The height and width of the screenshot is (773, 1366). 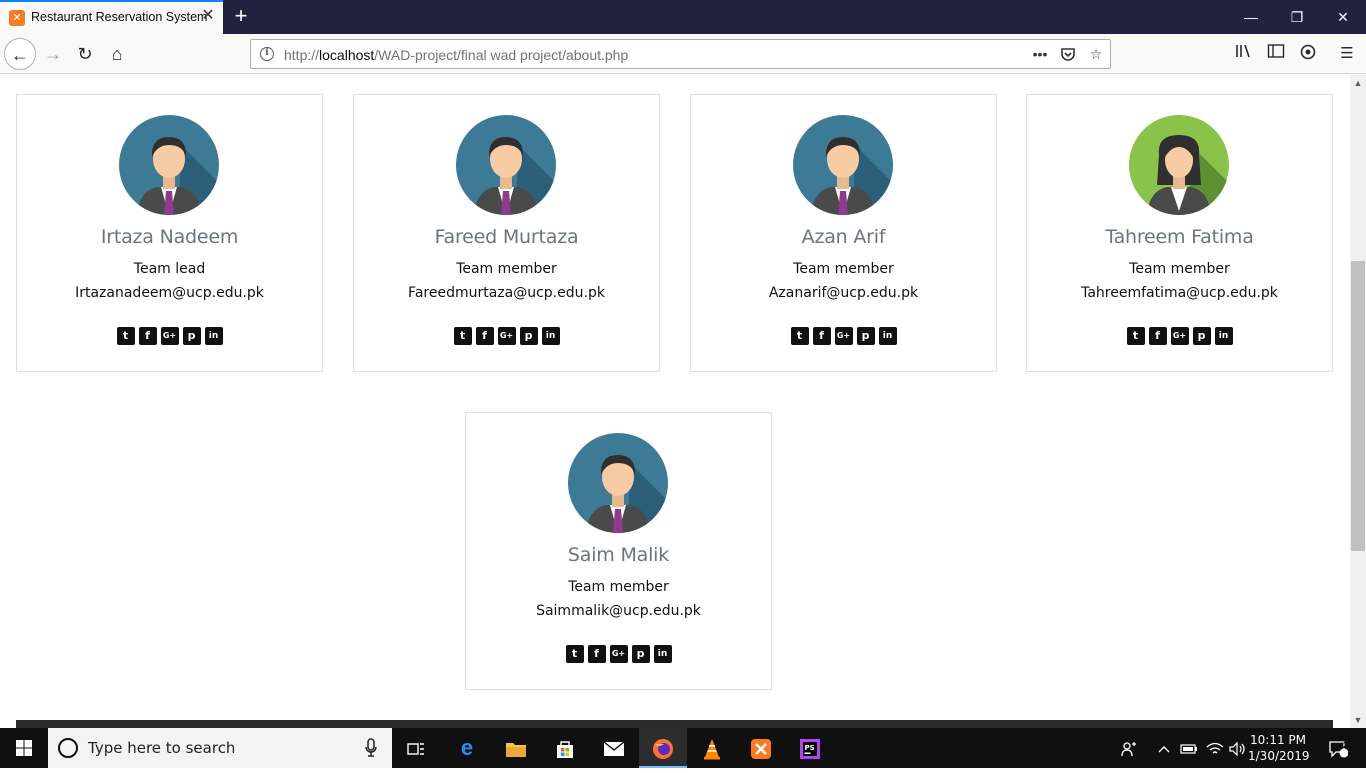 I want to click on vertical-scrollbar: ▲ ▼, so click(x=1358, y=401).